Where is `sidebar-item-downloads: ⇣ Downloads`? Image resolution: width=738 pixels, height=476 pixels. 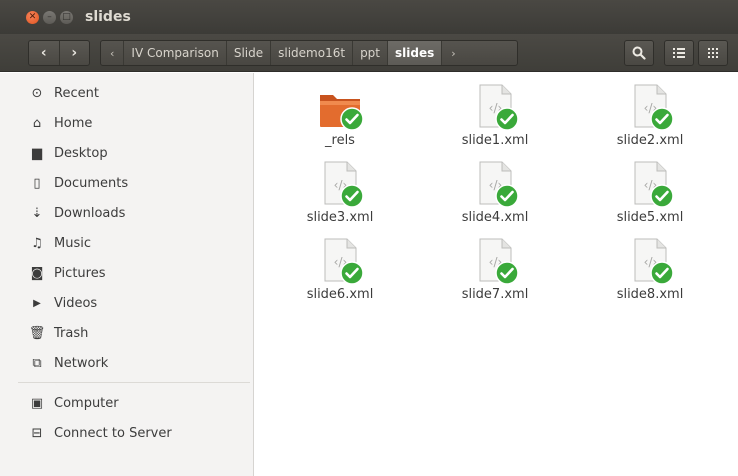 sidebar-item-downloads: ⇣ Downloads is located at coordinates (126, 213).